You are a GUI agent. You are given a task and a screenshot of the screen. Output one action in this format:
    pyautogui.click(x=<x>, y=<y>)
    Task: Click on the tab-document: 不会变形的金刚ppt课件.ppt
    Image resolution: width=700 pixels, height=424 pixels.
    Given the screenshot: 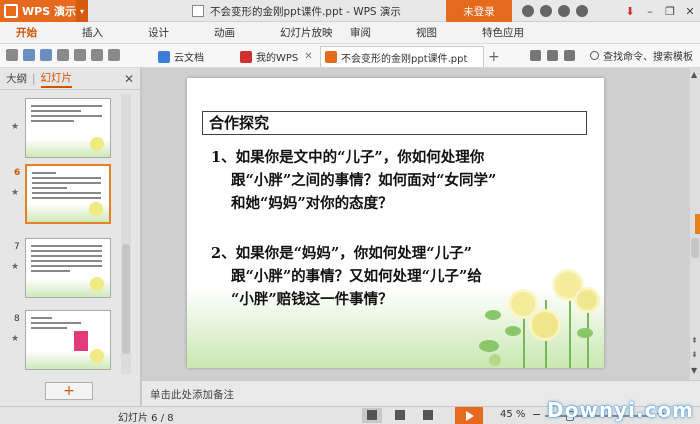 What is the action you would take?
    pyautogui.click(x=402, y=56)
    